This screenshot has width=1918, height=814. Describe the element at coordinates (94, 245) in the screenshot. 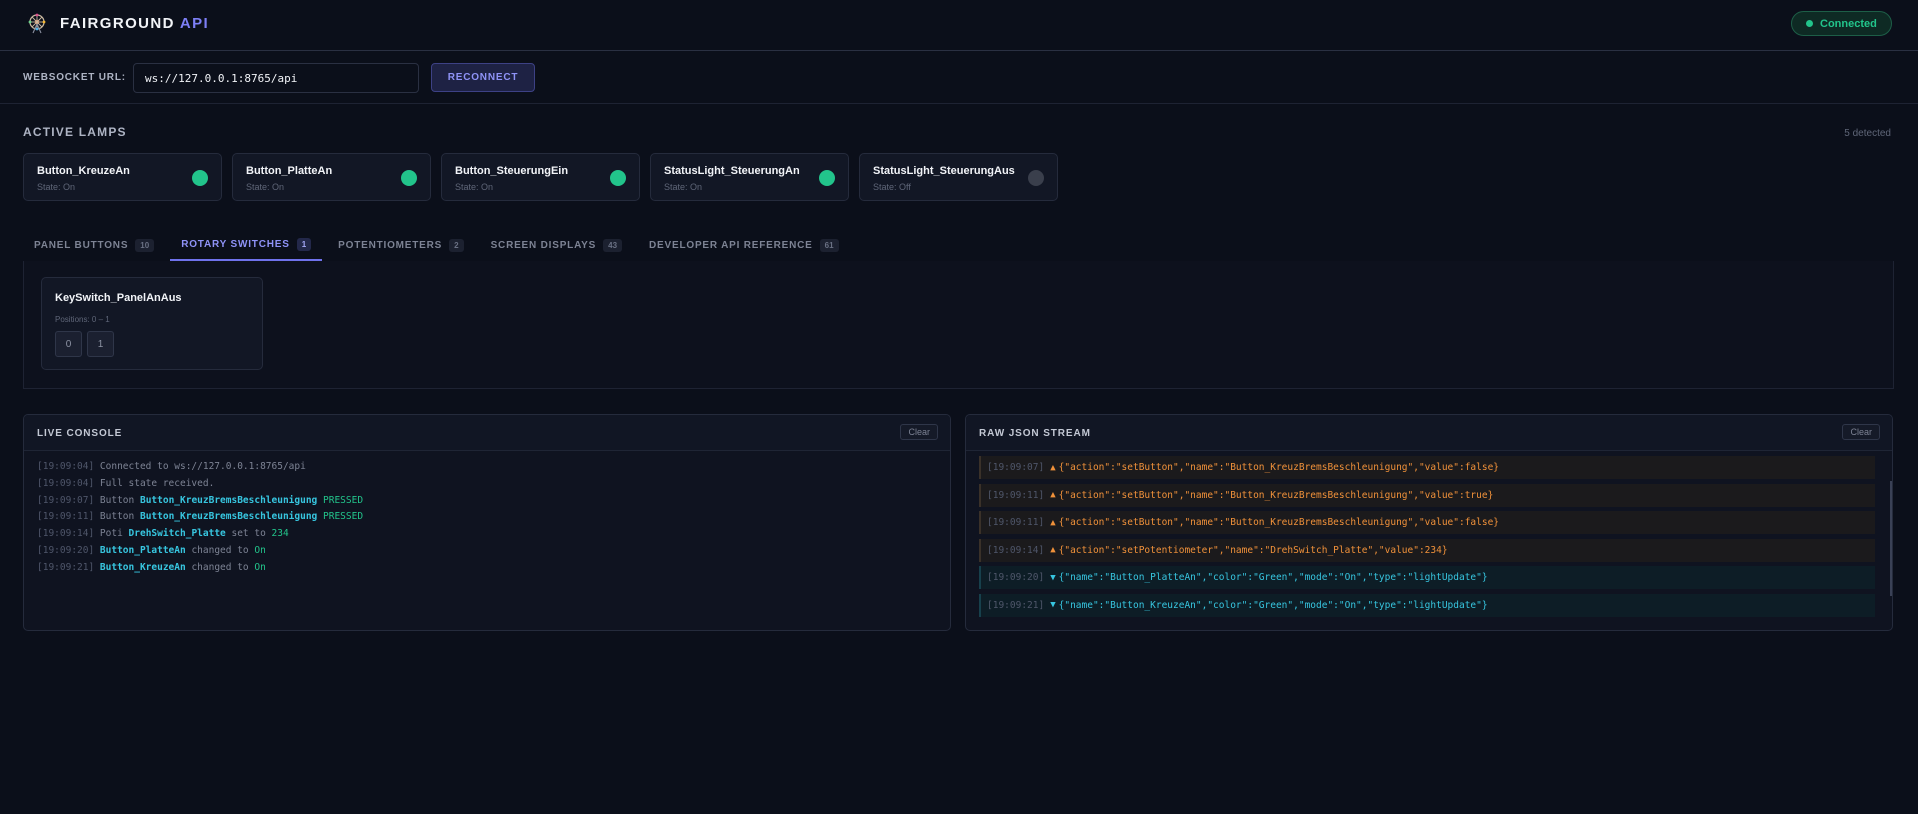

I see `tab-panel-buttons: PANEL BUTTONS 10` at that location.